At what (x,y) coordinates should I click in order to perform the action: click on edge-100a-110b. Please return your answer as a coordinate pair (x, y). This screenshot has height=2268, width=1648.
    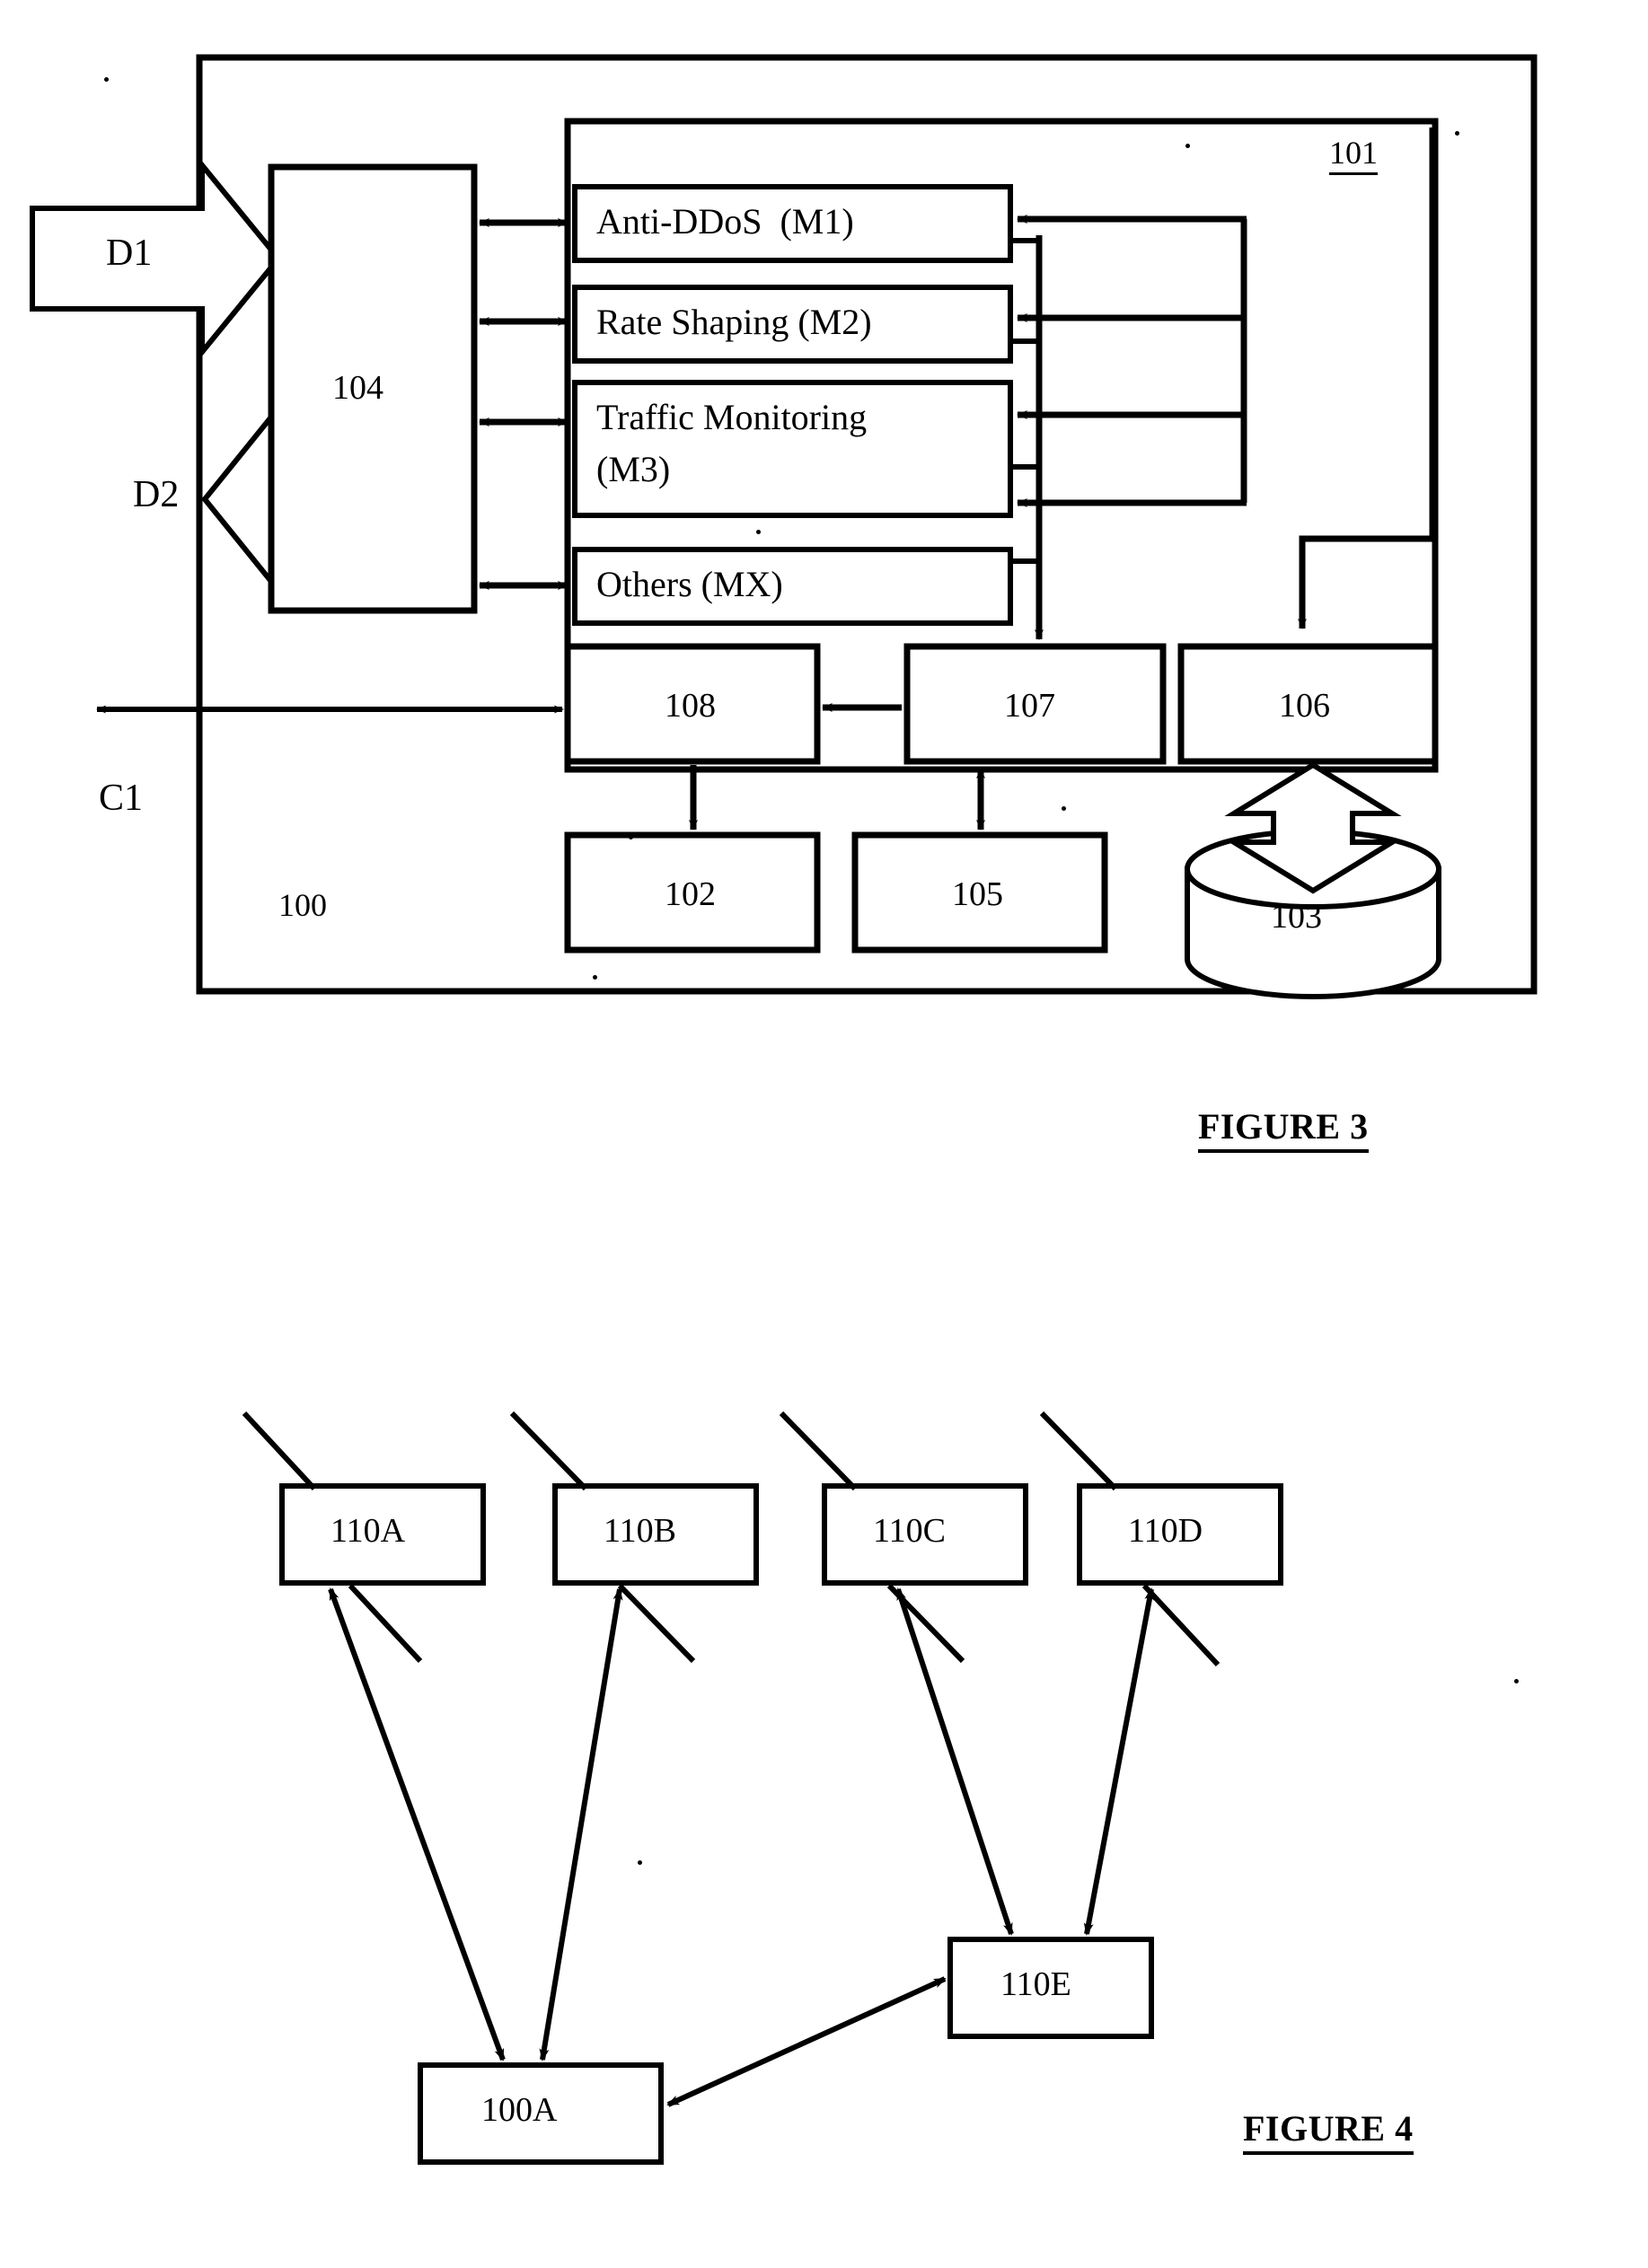
    Looking at the image, I should click on (581, 1824).